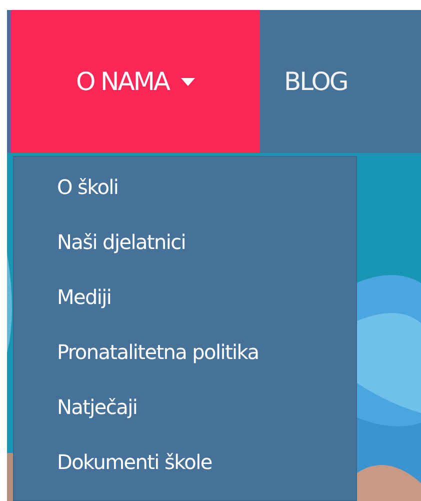  Describe the element at coordinates (316, 81) in the screenshot. I see `nav-tab: BLOG` at that location.